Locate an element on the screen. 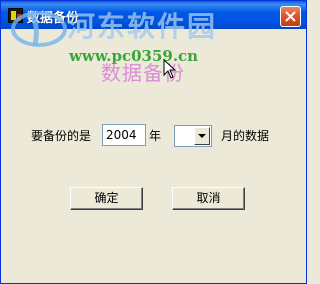 The width and height of the screenshot is (320, 284). chevron-down-icon is located at coordinates (202, 136).